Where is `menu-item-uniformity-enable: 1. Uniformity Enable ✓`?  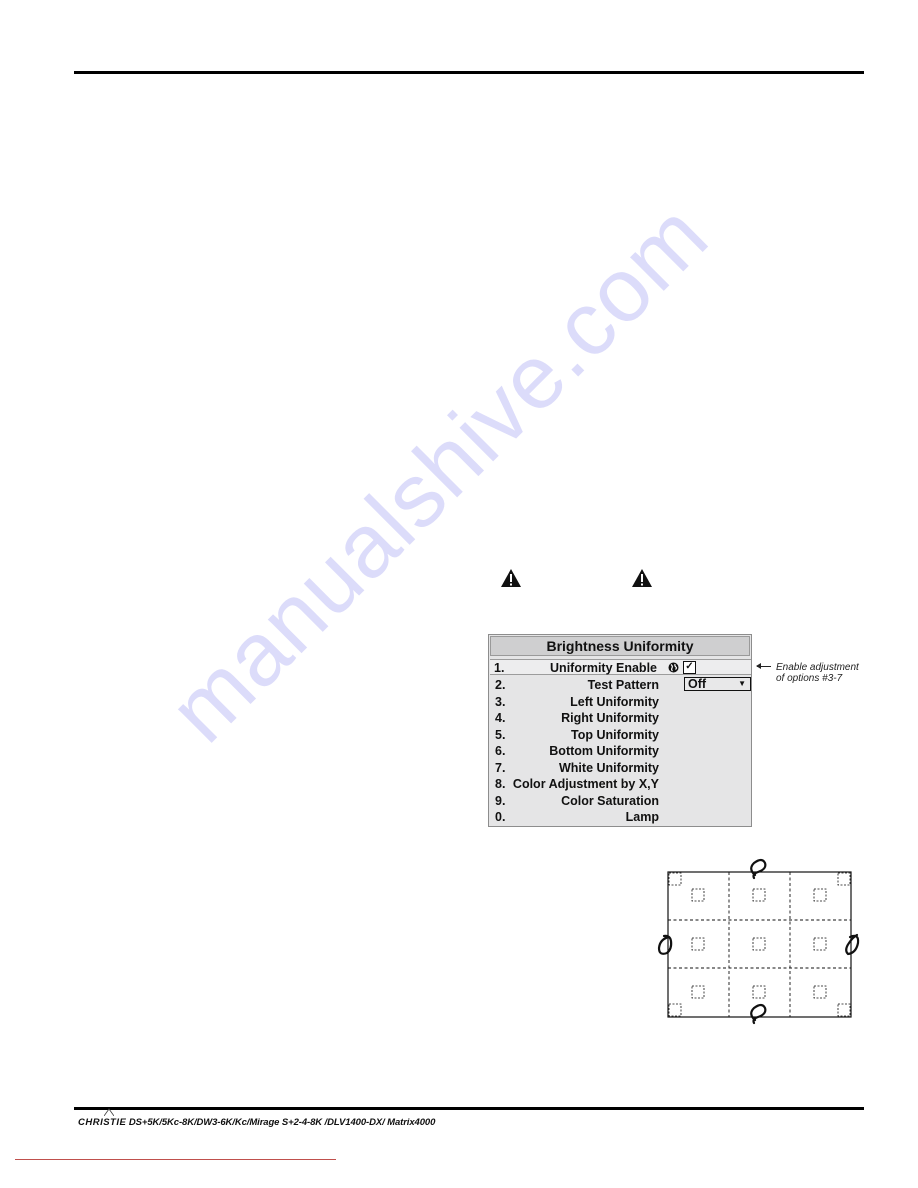 menu-item-uniformity-enable: 1. Uniformity Enable ✓ is located at coordinates (620, 667).